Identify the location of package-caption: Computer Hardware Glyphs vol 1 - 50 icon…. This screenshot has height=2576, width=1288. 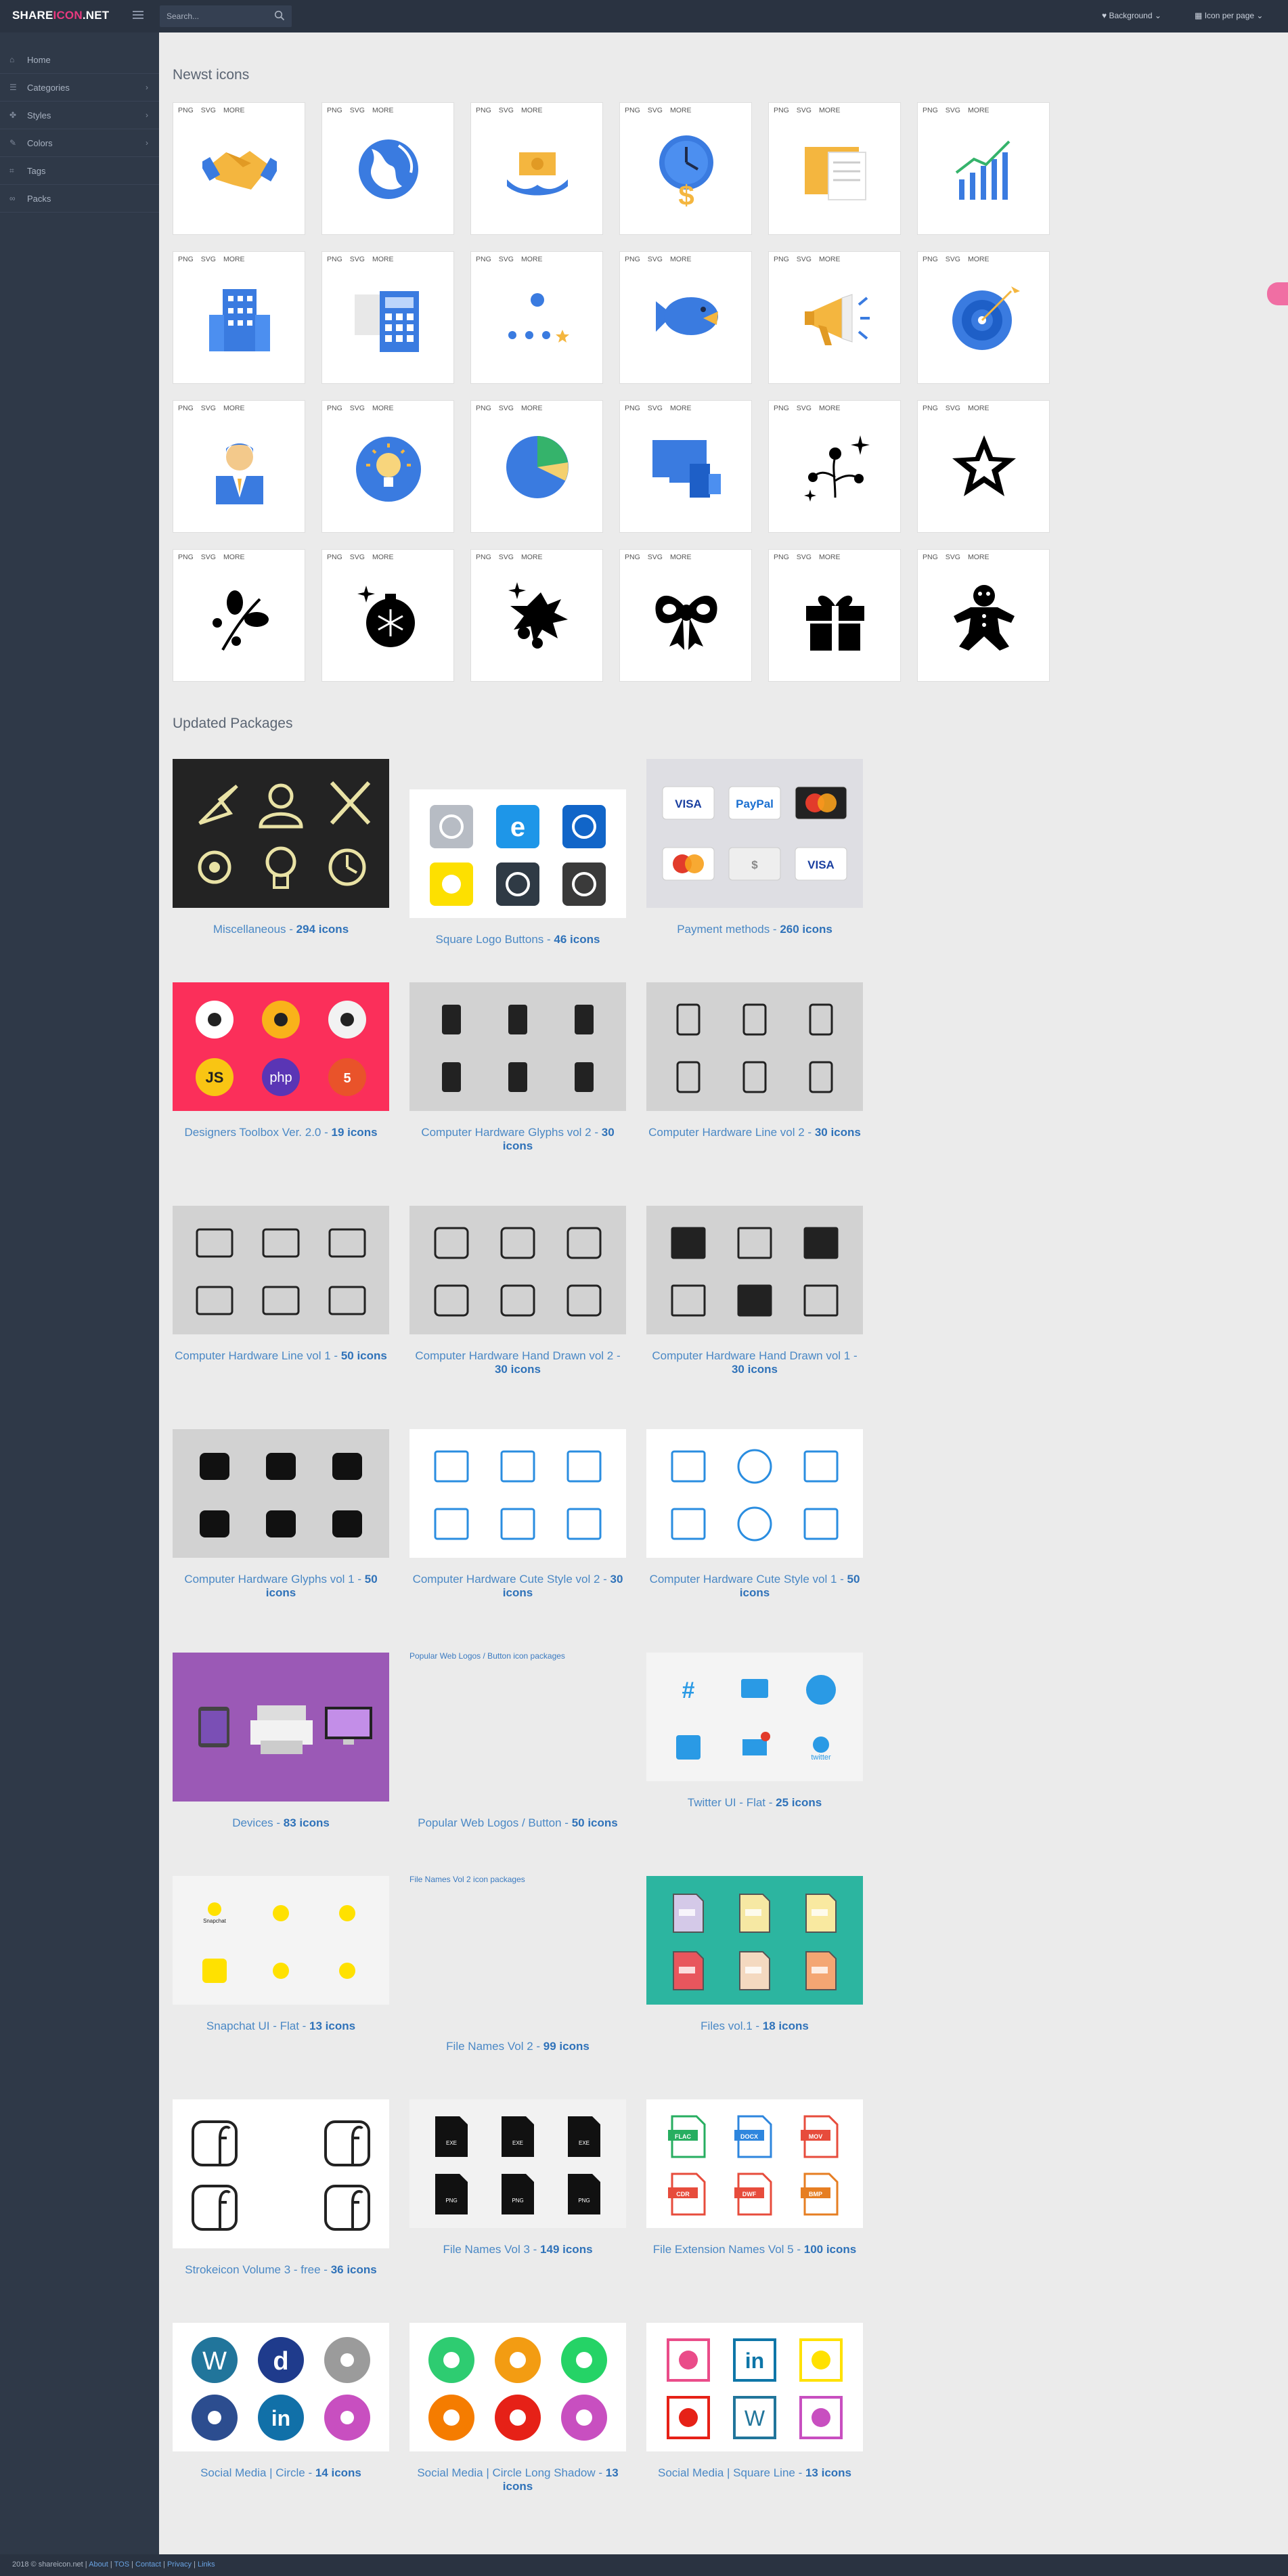
(281, 1586).